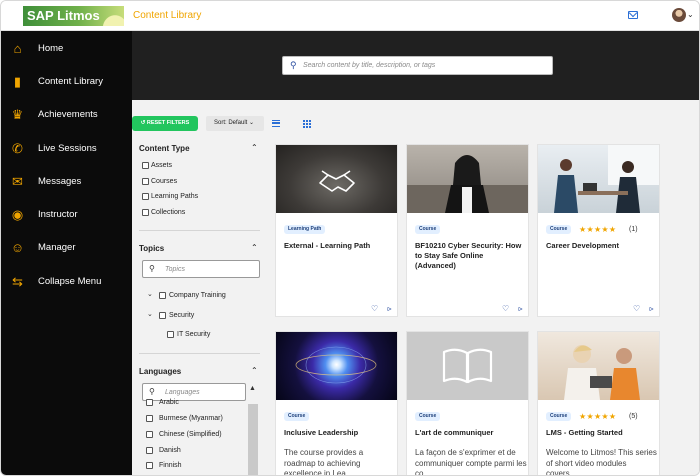  What do you see at coordinates (350, 16) in the screenshot?
I see `top-bar: SAP Litmos Content Library ⌄` at bounding box center [350, 16].